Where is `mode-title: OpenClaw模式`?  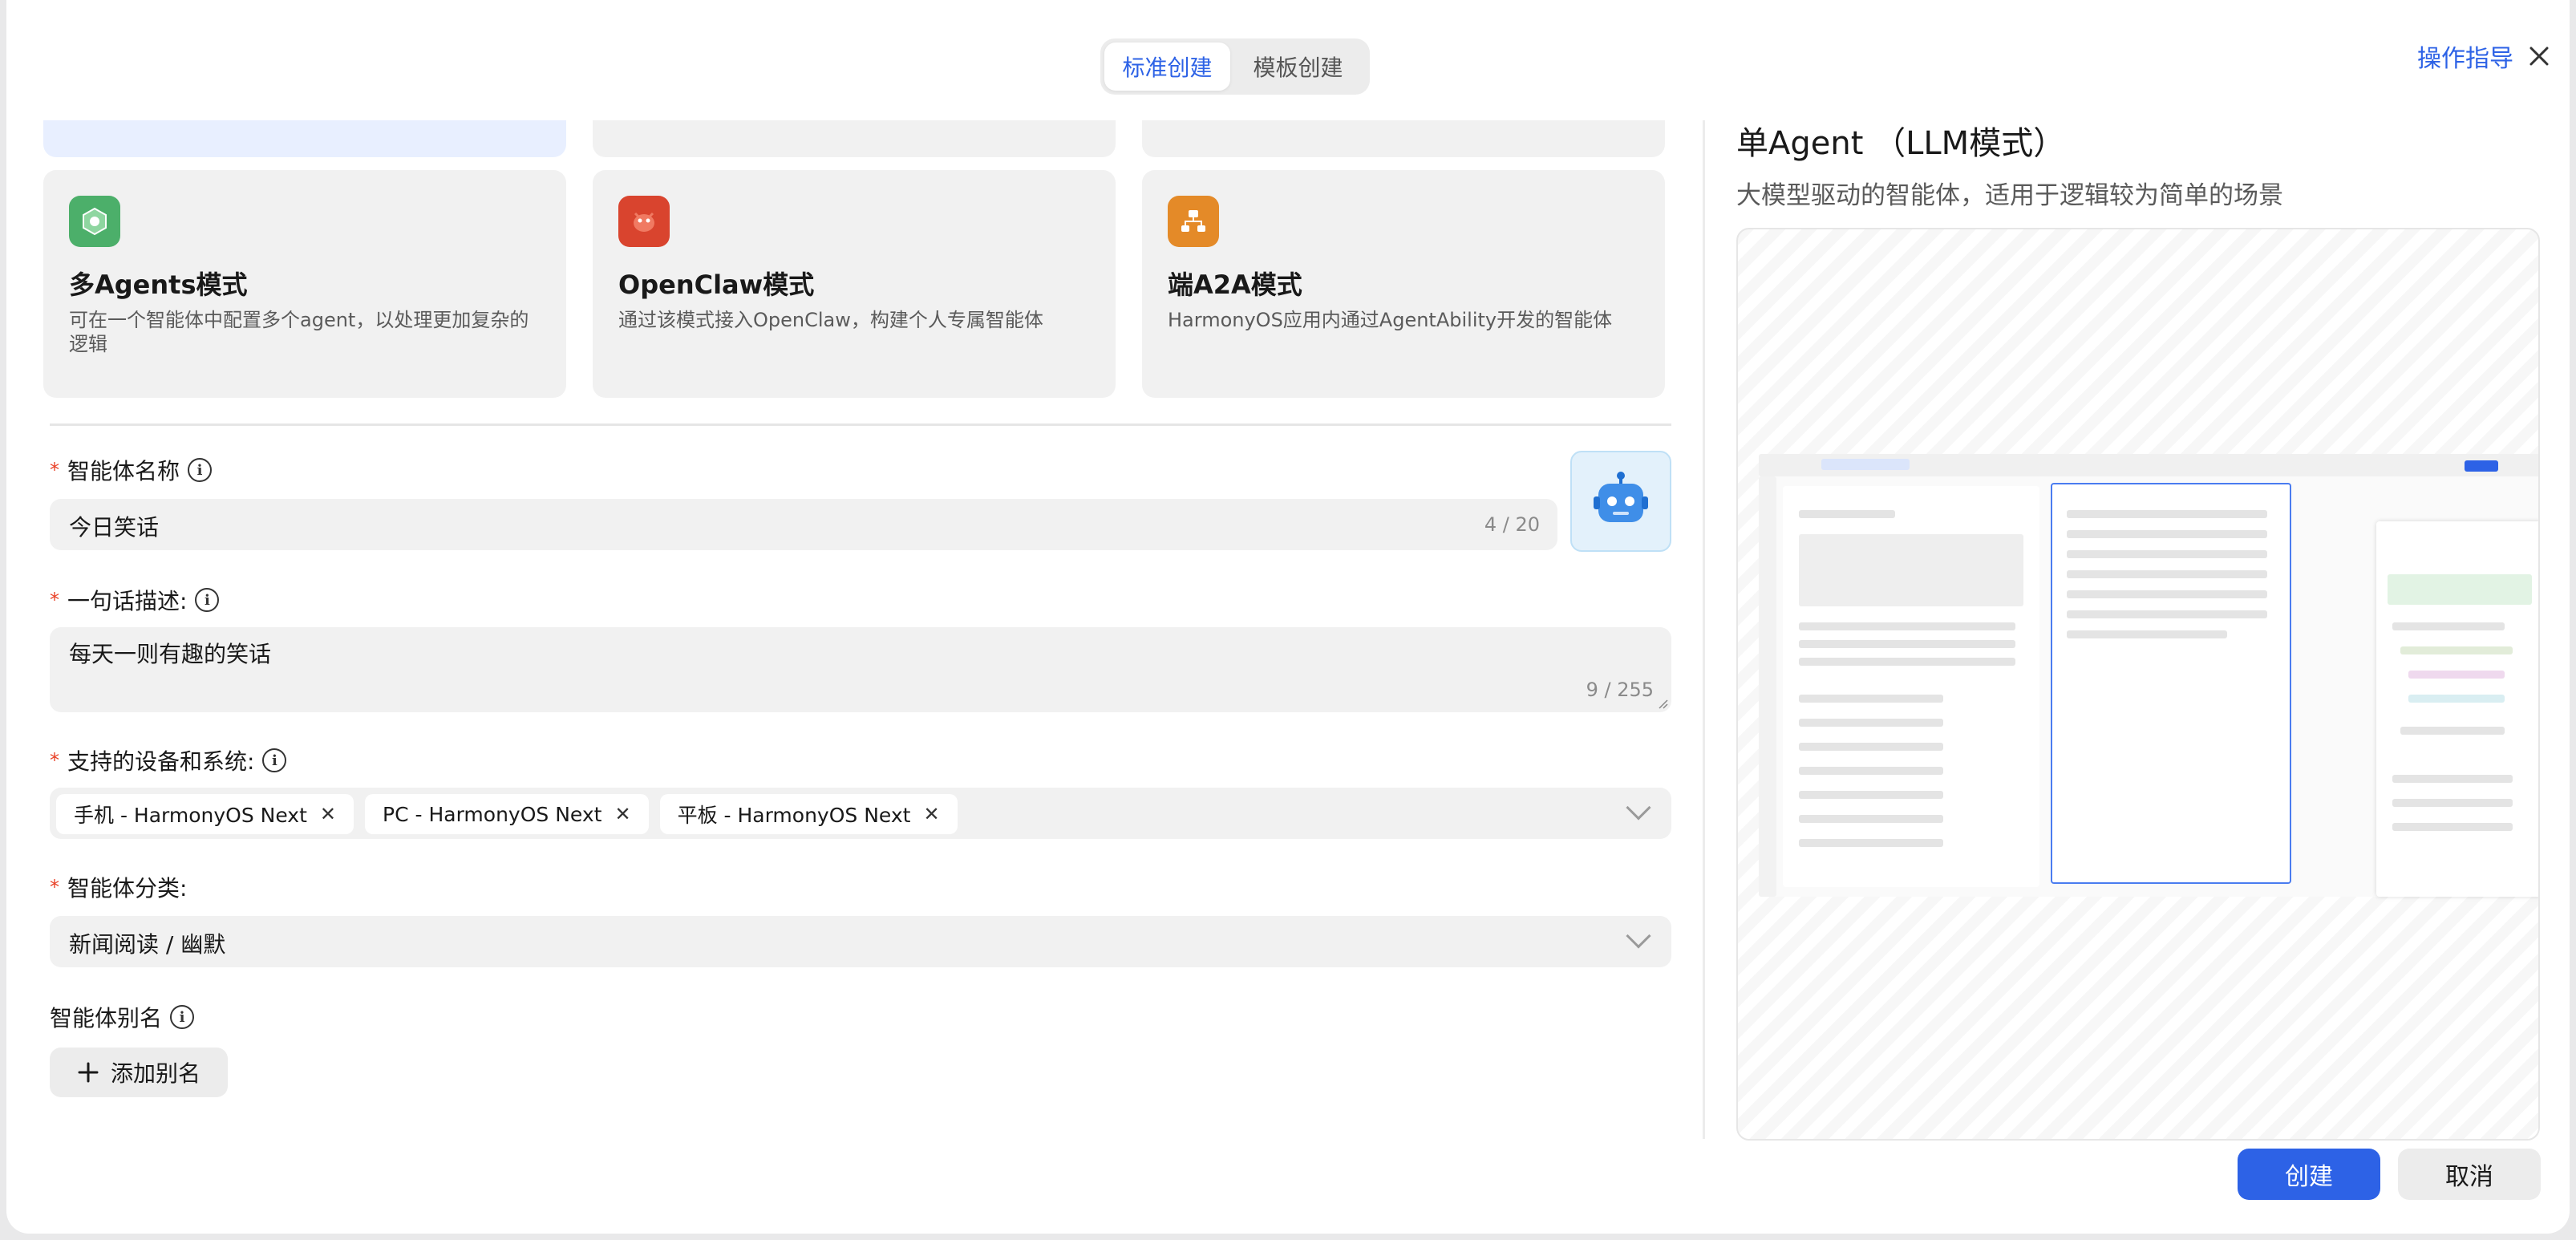 mode-title: OpenClaw模式 is located at coordinates (716, 285).